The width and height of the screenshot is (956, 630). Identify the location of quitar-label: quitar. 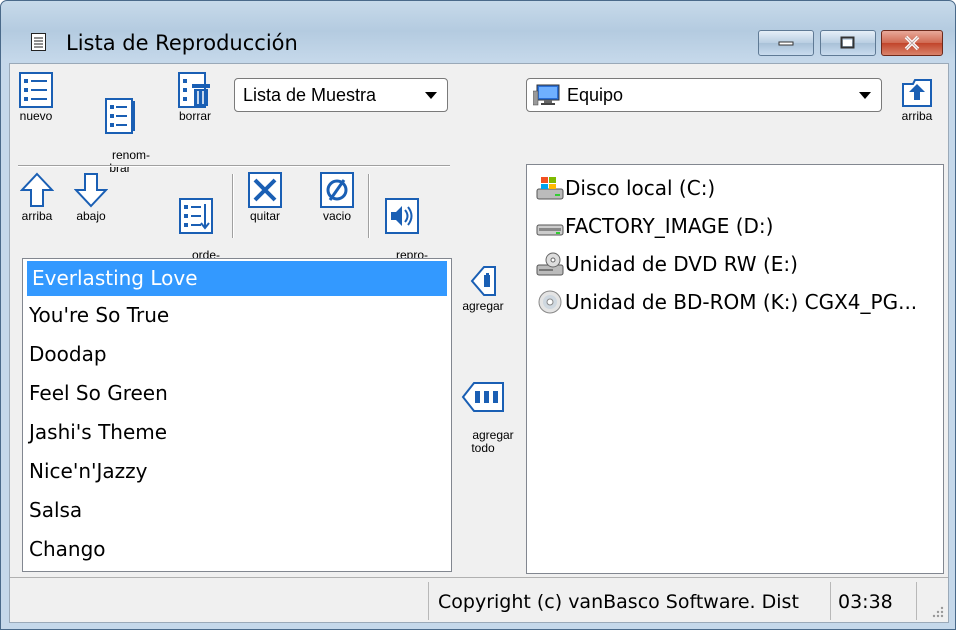
(265, 216).